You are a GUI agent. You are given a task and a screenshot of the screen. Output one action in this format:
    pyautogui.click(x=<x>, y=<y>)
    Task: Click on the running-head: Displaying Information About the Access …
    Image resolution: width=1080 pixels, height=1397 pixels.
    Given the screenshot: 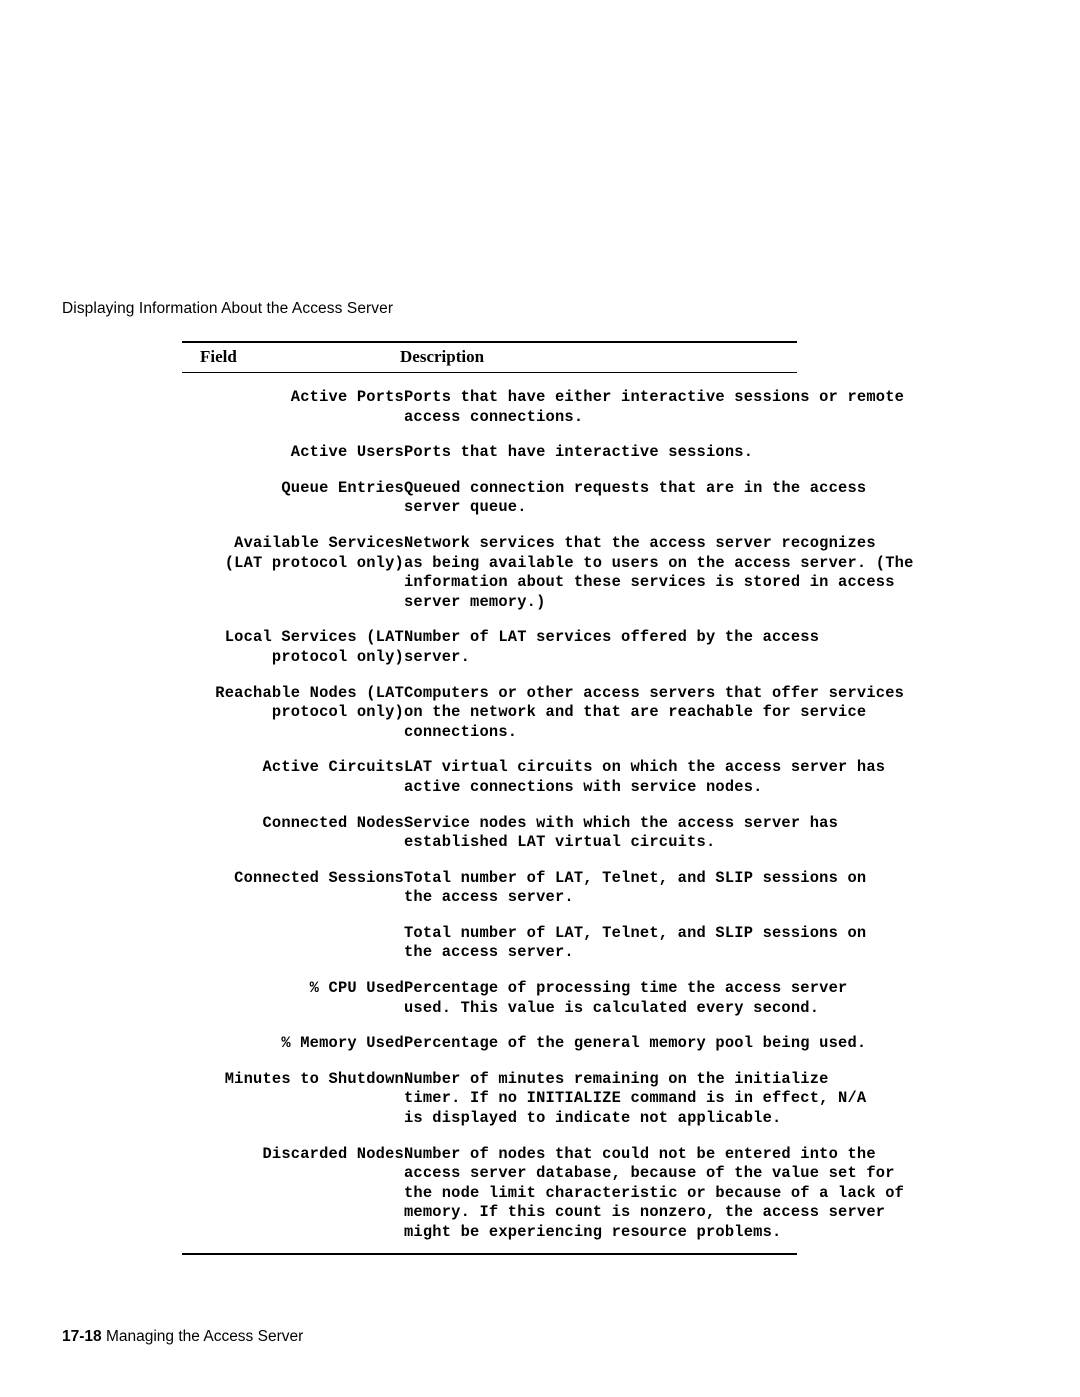 What is the action you would take?
    pyautogui.click(x=228, y=308)
    